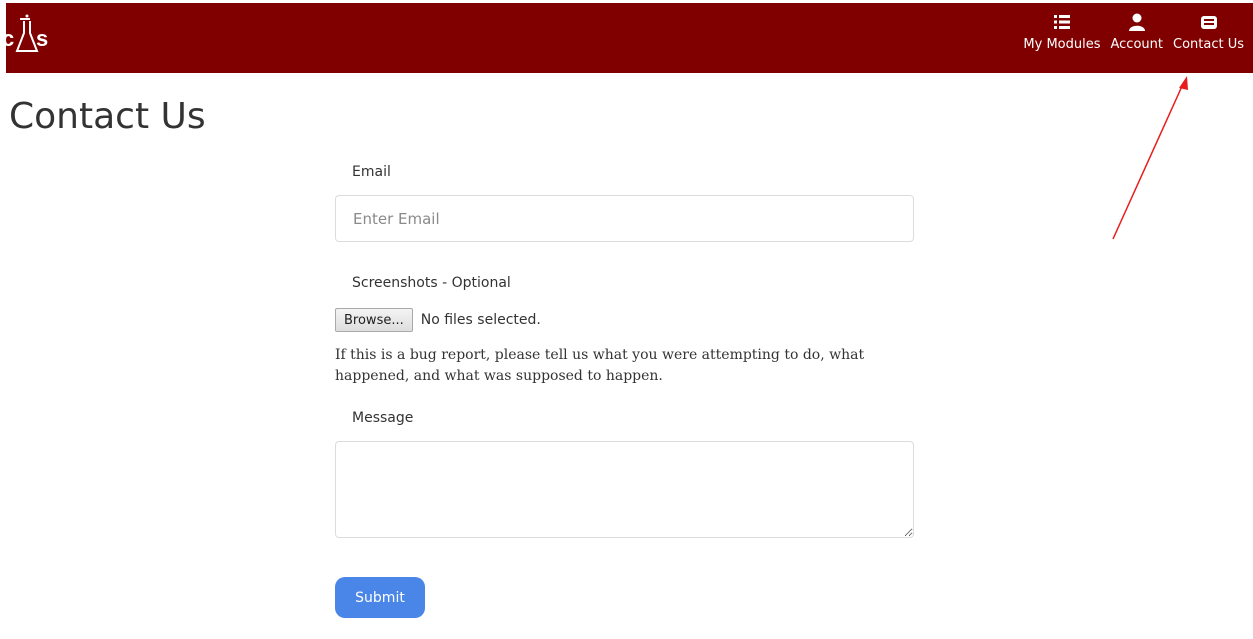  Describe the element at coordinates (629, 38) in the screenshot. I see `top-navbar: c s My Modules Account Contact Us` at that location.